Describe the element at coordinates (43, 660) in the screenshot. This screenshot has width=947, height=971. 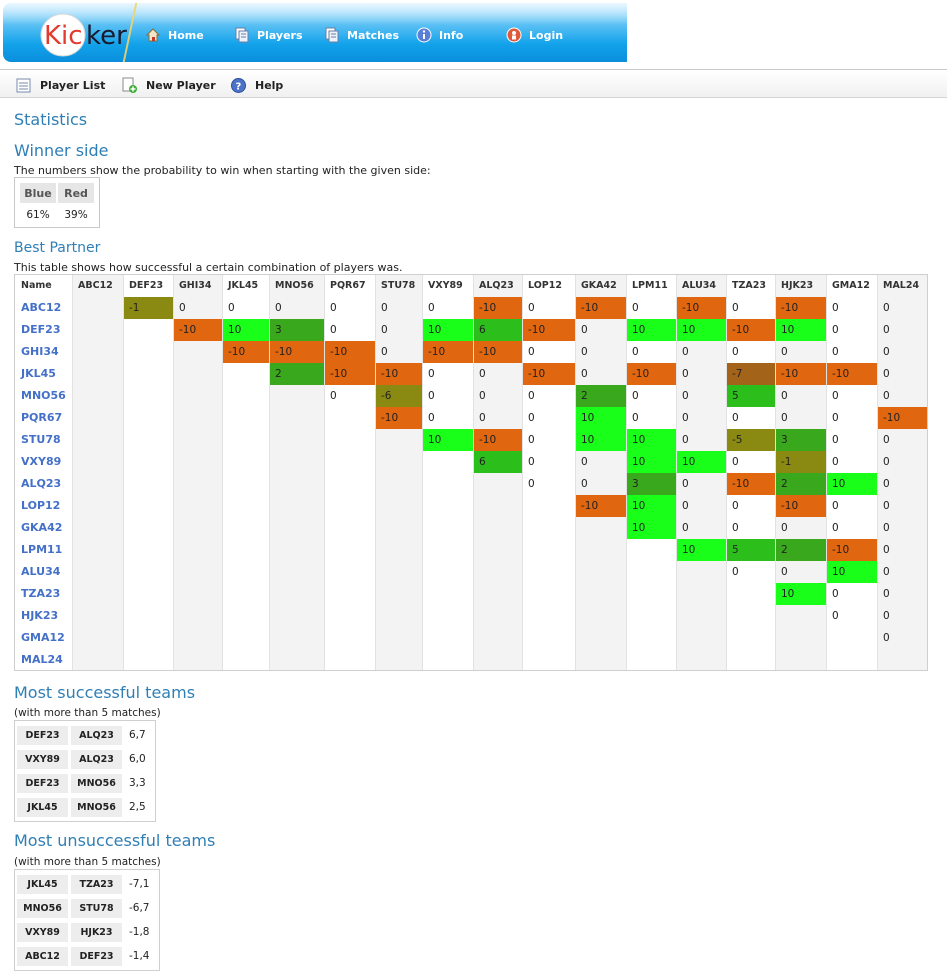
I see `matrix-row-player-link: MAL24` at that location.